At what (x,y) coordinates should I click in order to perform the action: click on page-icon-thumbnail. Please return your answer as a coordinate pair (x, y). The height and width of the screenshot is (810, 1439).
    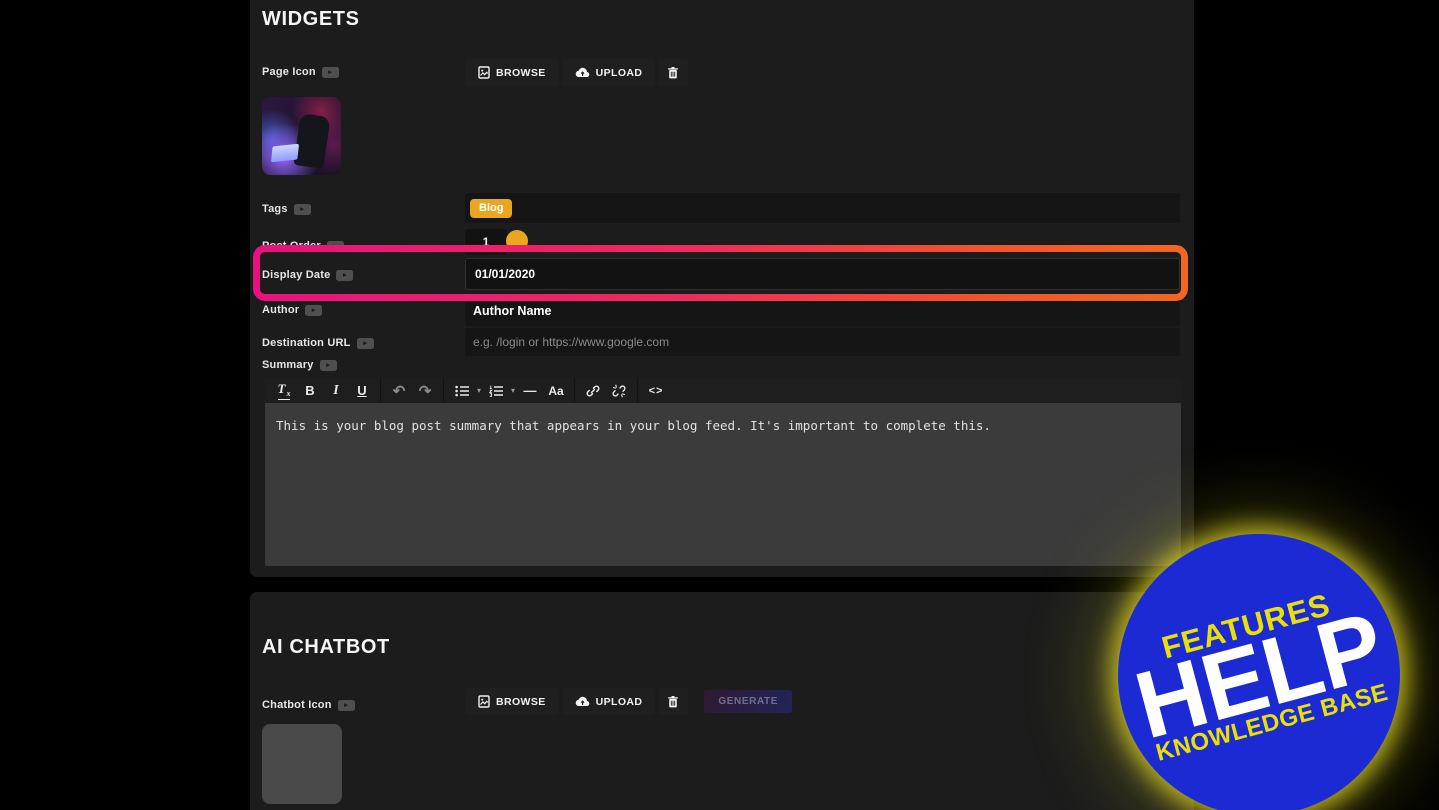
    Looking at the image, I should click on (301, 136).